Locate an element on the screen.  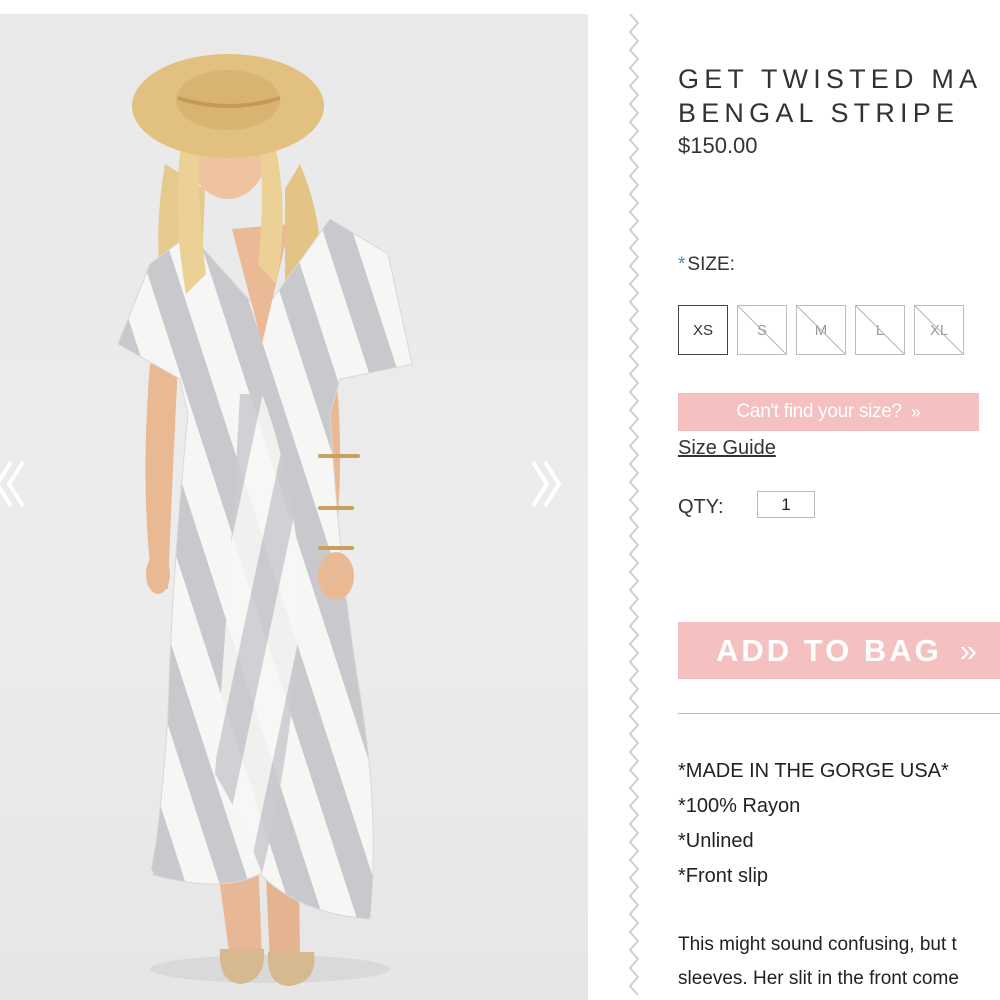
product-title: GET TWISTED MA BENGAL STRIPE is located at coordinates (839, 96).